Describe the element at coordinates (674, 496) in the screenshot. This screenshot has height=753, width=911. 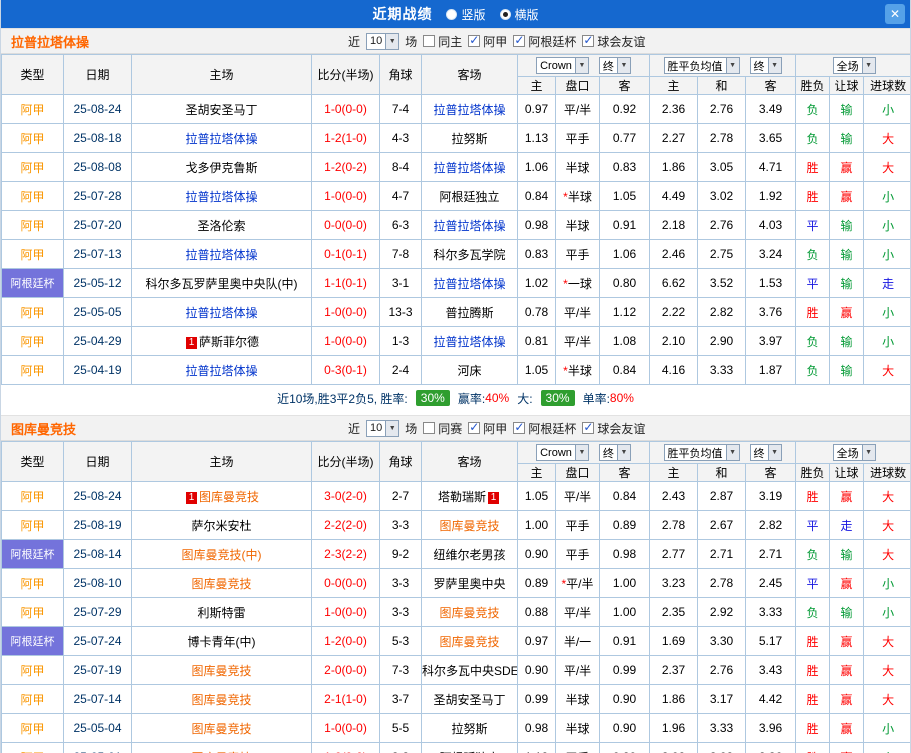
I see `mean-home-cell: 2.43` at that location.